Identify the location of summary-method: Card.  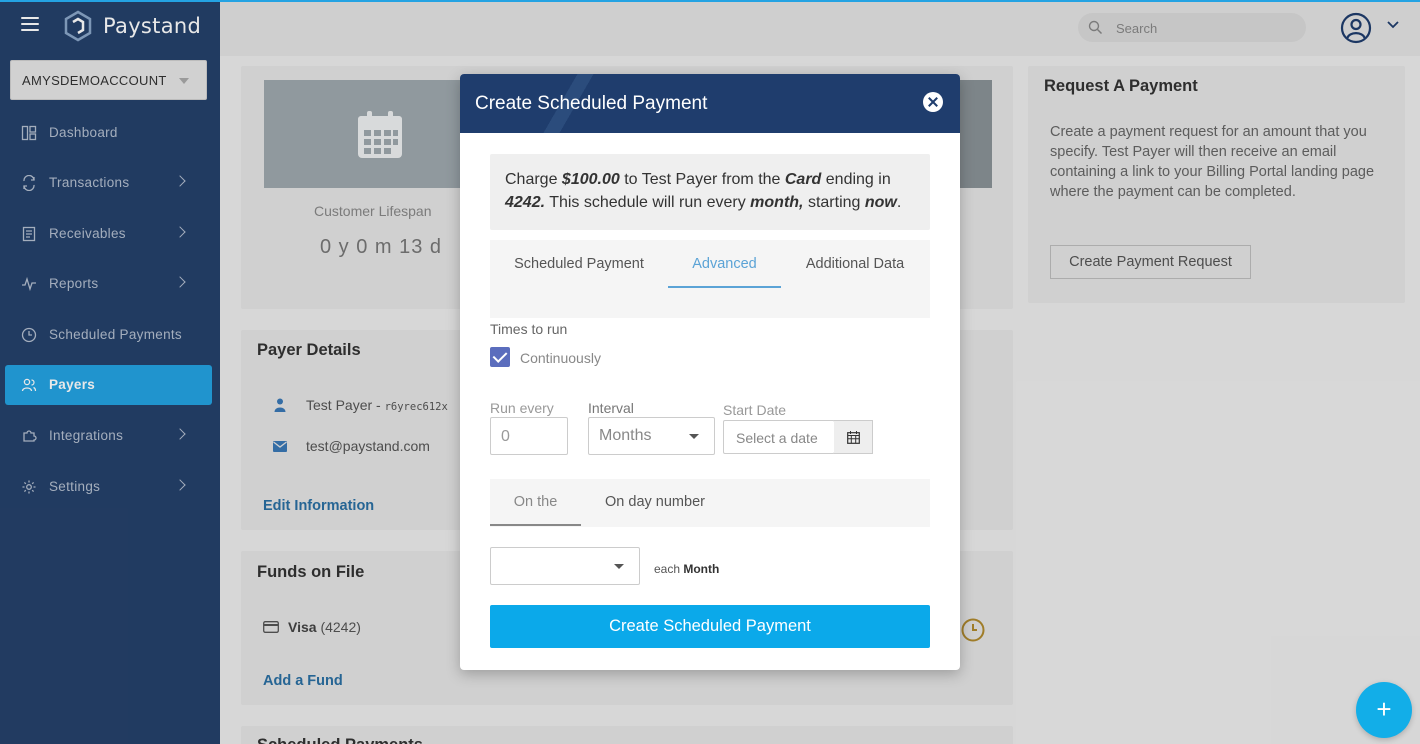
(803, 179).